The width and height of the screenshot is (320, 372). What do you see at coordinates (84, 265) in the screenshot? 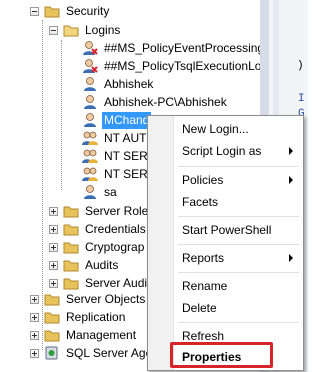
I see `tree-node-audits: Audits` at bounding box center [84, 265].